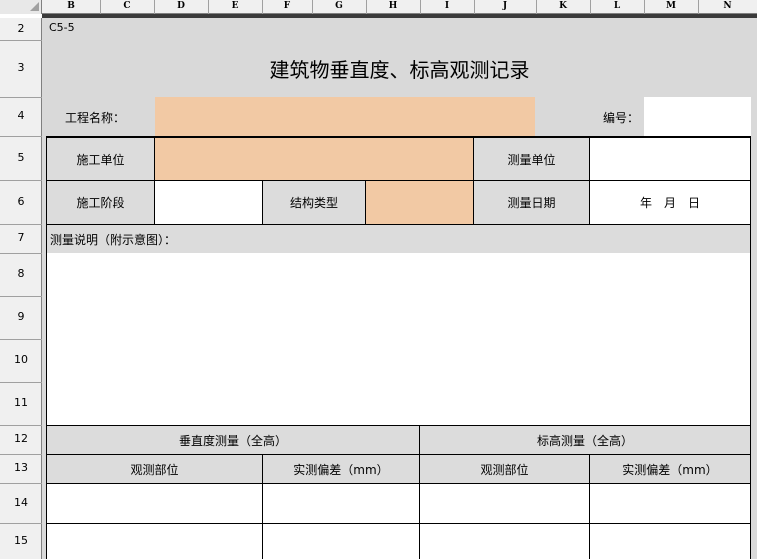  What do you see at coordinates (95, 118) in the screenshot?
I see `project-name-label: 工程名称：` at bounding box center [95, 118].